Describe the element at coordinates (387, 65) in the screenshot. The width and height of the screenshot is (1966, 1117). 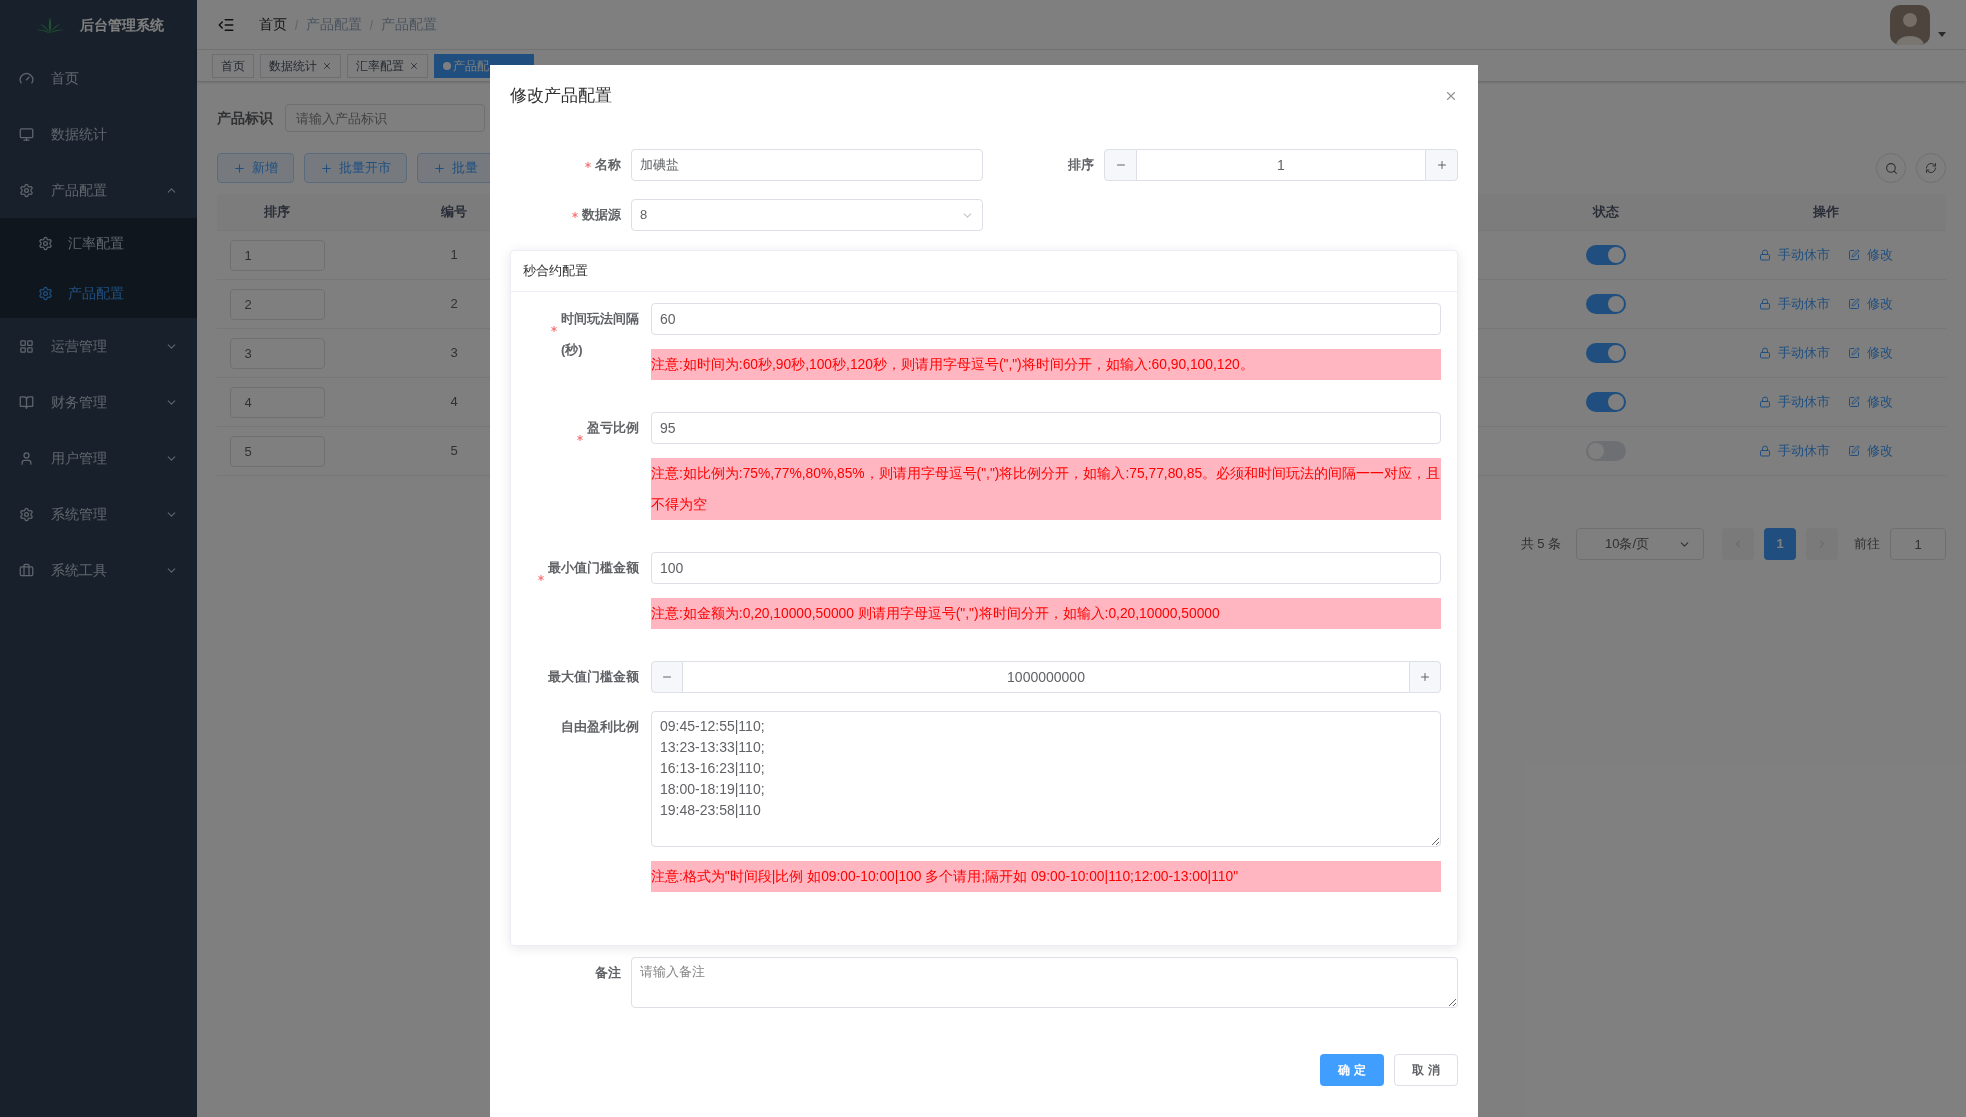
I see `page-tab: 汇率配置` at that location.